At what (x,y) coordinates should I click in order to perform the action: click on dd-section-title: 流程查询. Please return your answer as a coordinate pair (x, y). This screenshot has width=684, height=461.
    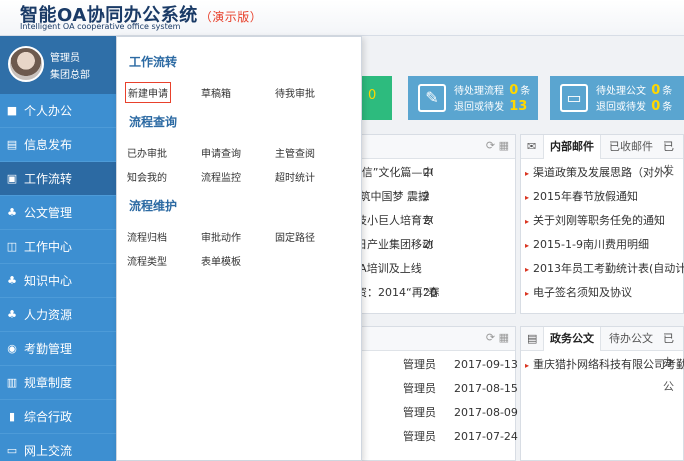
    Looking at the image, I should click on (153, 122).